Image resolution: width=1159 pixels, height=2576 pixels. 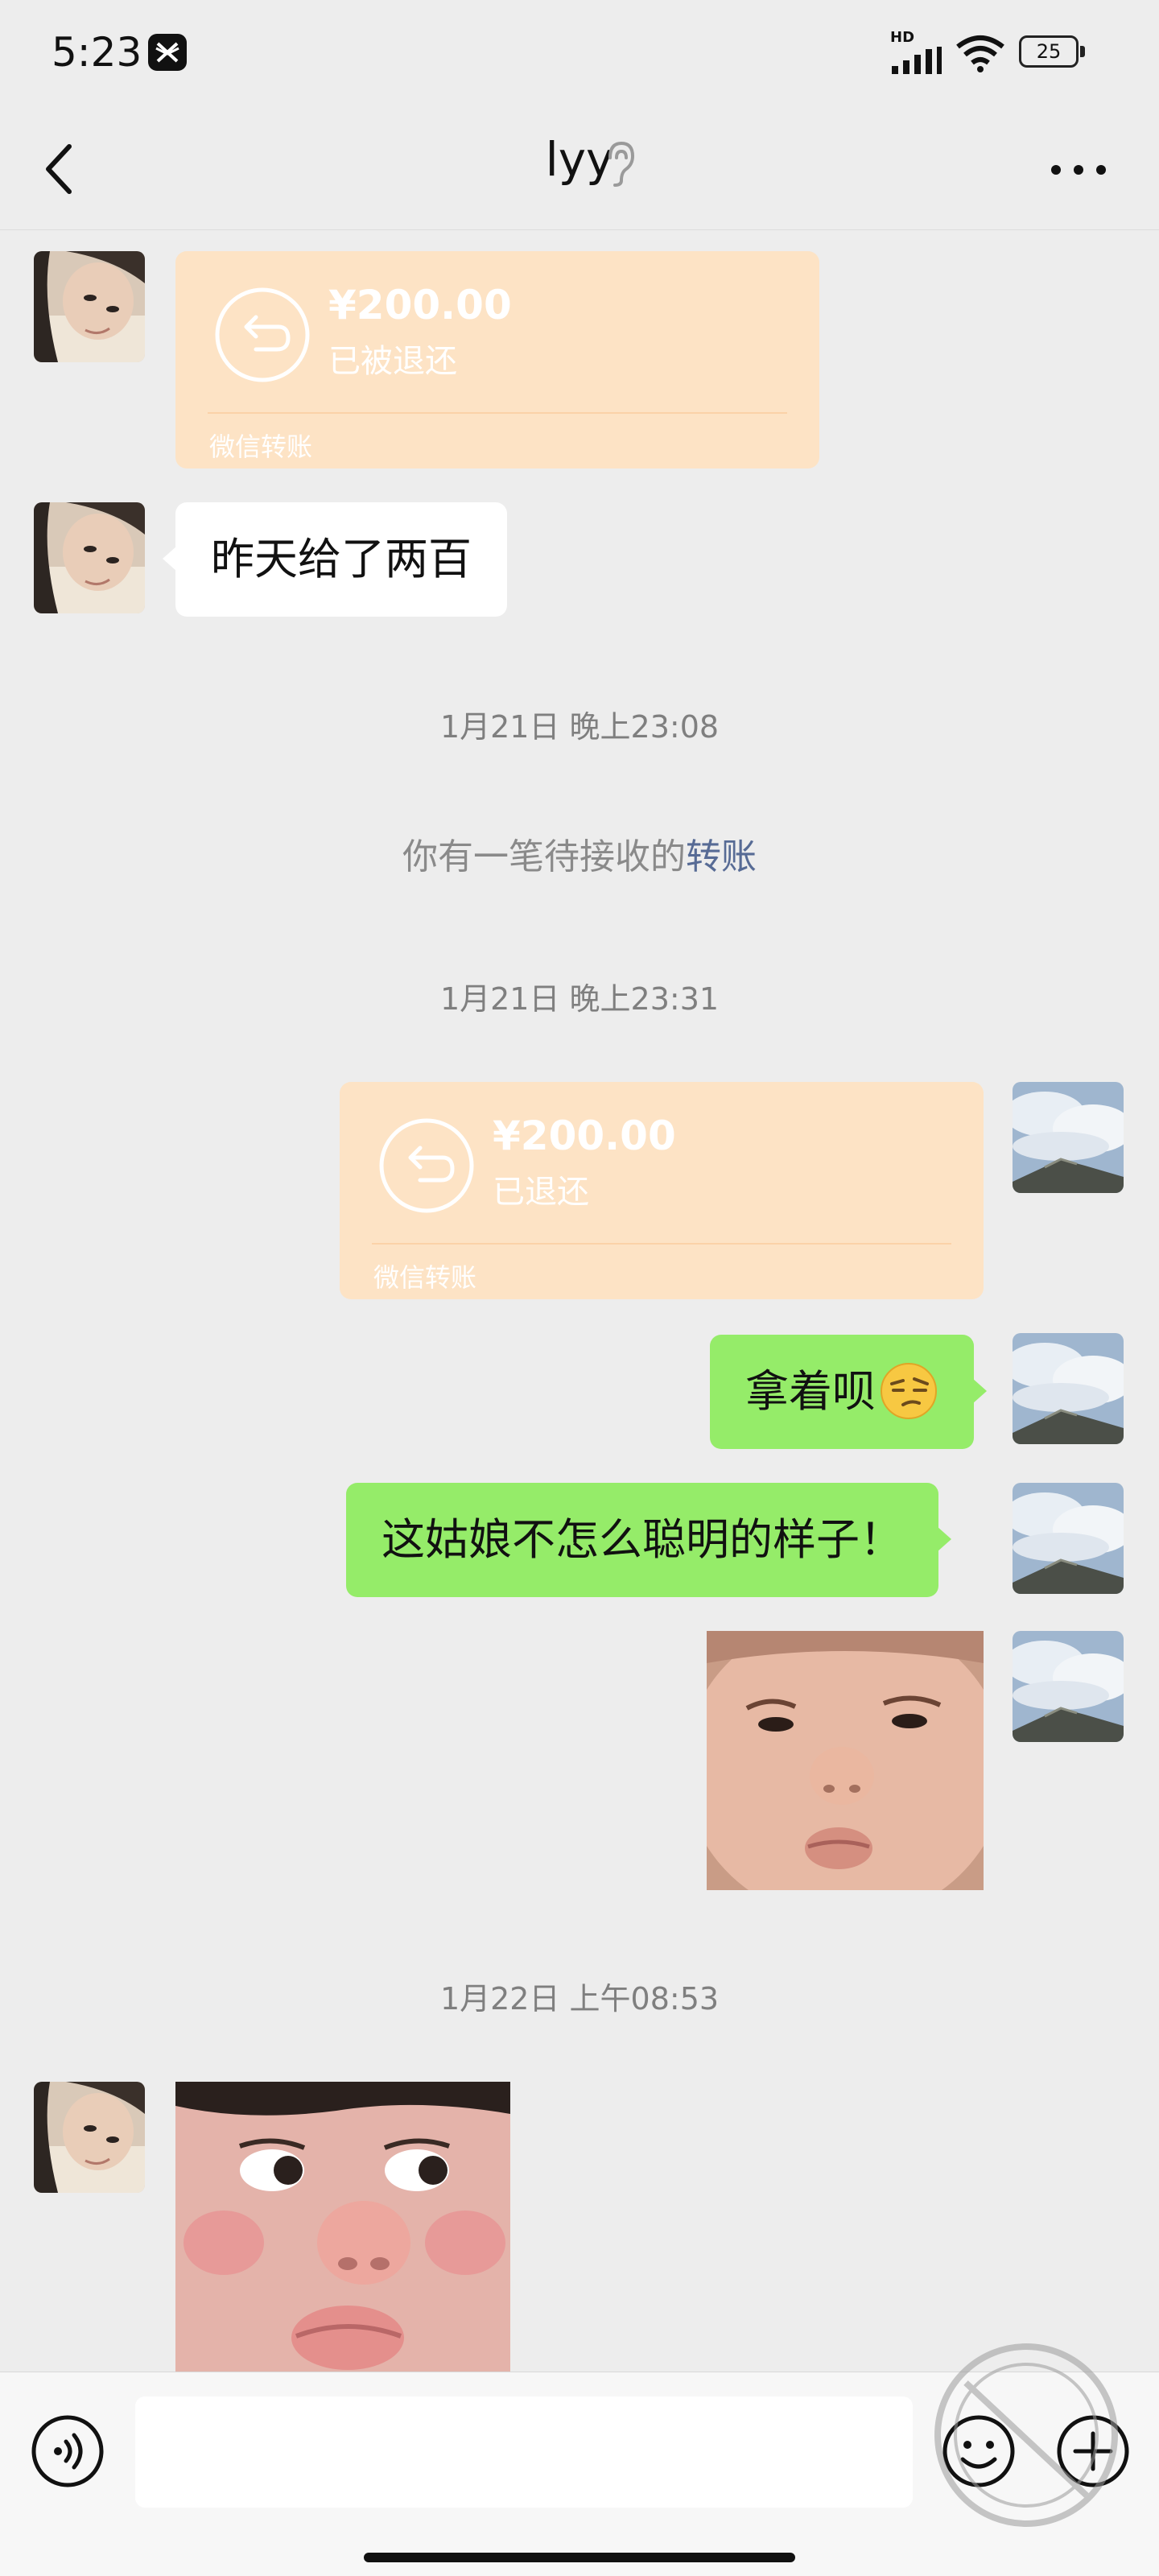 I want to click on chat-title: lyy, so click(x=579, y=159).